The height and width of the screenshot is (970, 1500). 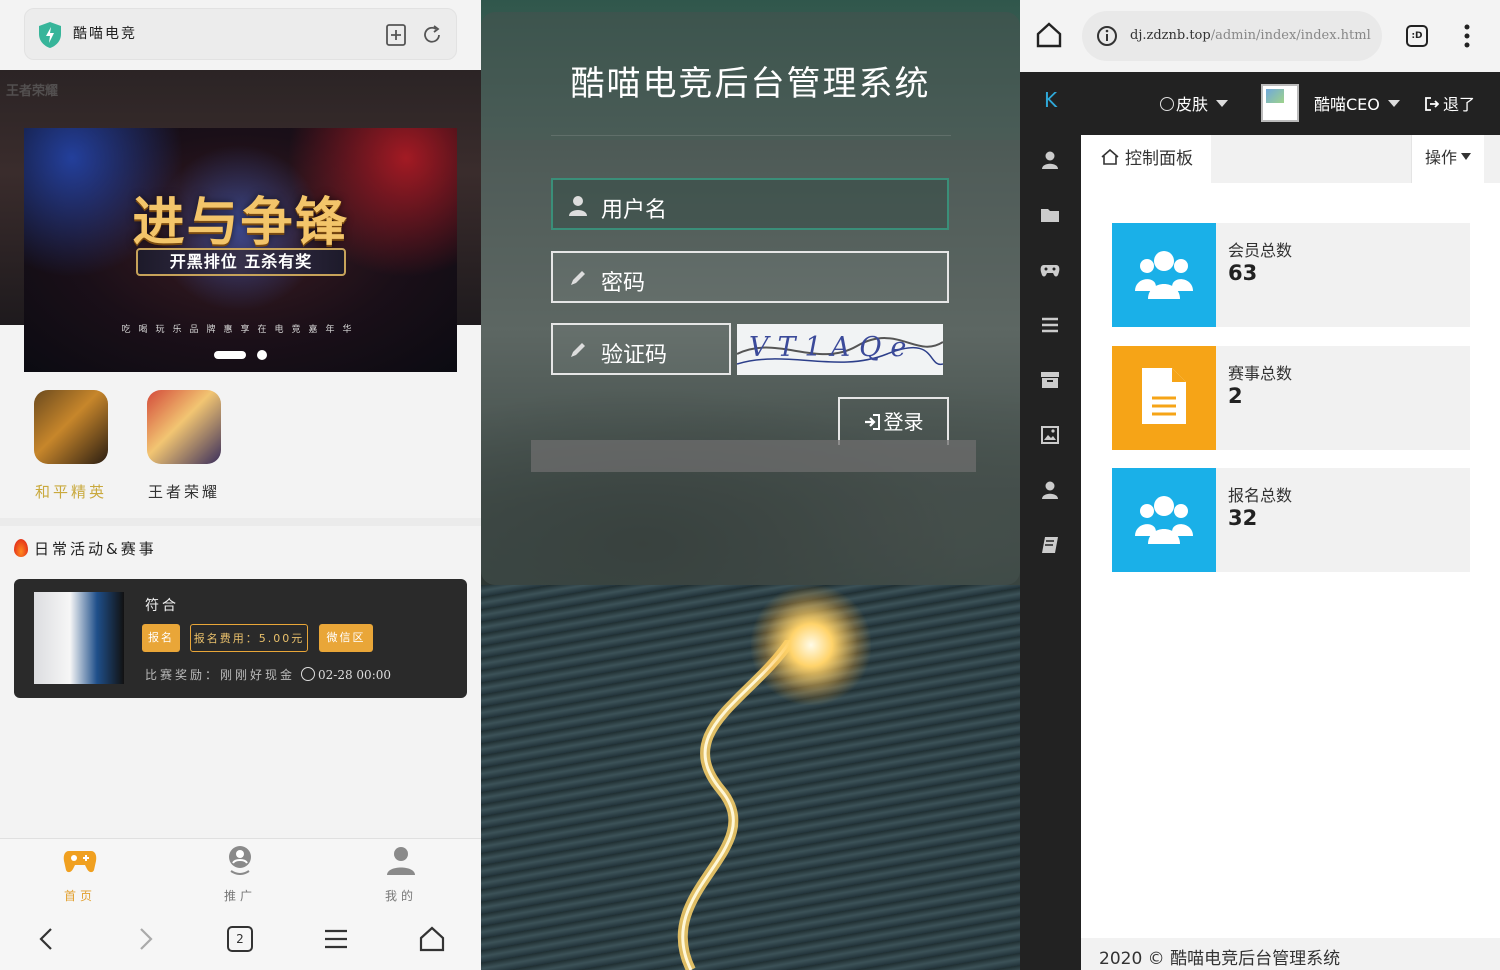 I want to click on stat-card-signups: 报名总数 32, so click(x=1291, y=520).